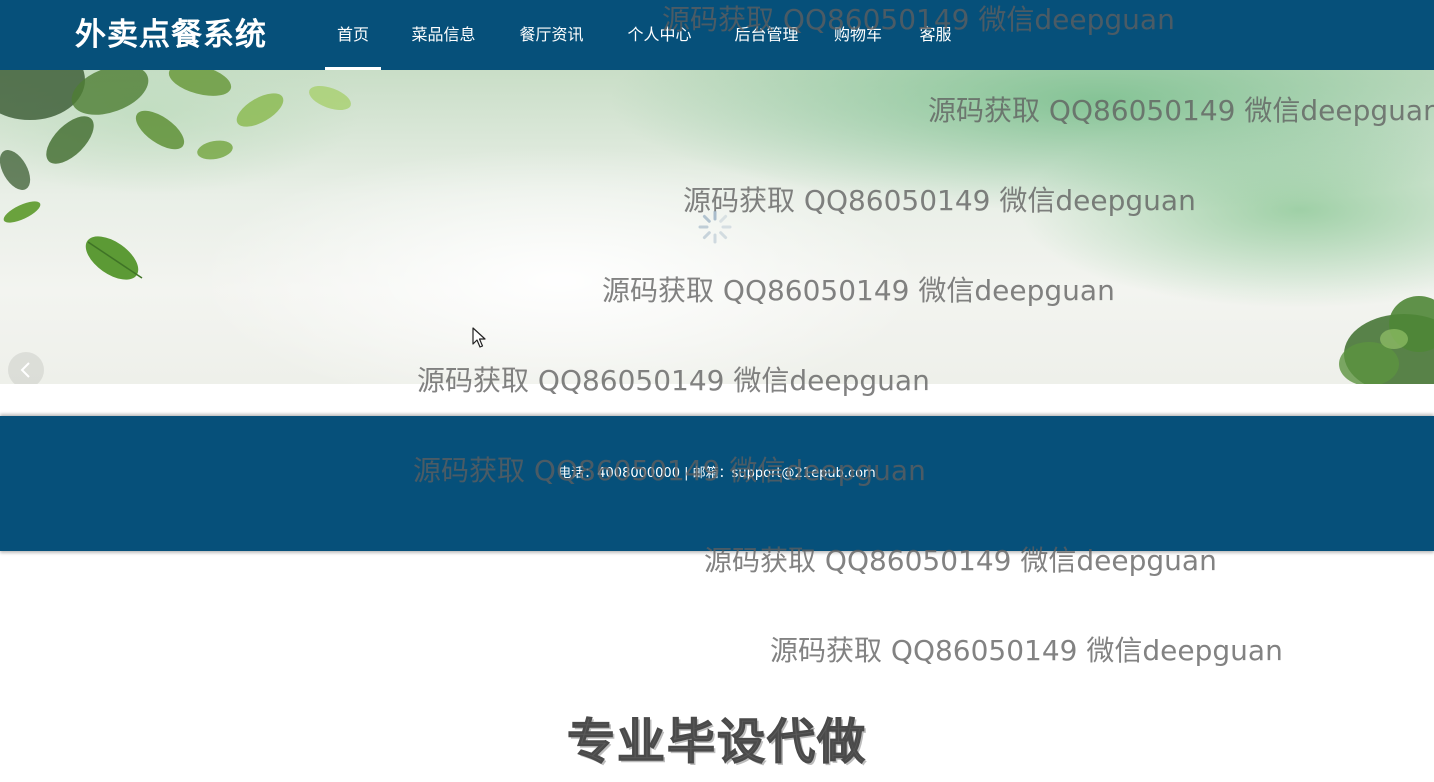 This screenshot has width=1434, height=782. What do you see at coordinates (551, 35) in the screenshot?
I see `nav-item-restaurant-news: 餐厅资讯` at bounding box center [551, 35].